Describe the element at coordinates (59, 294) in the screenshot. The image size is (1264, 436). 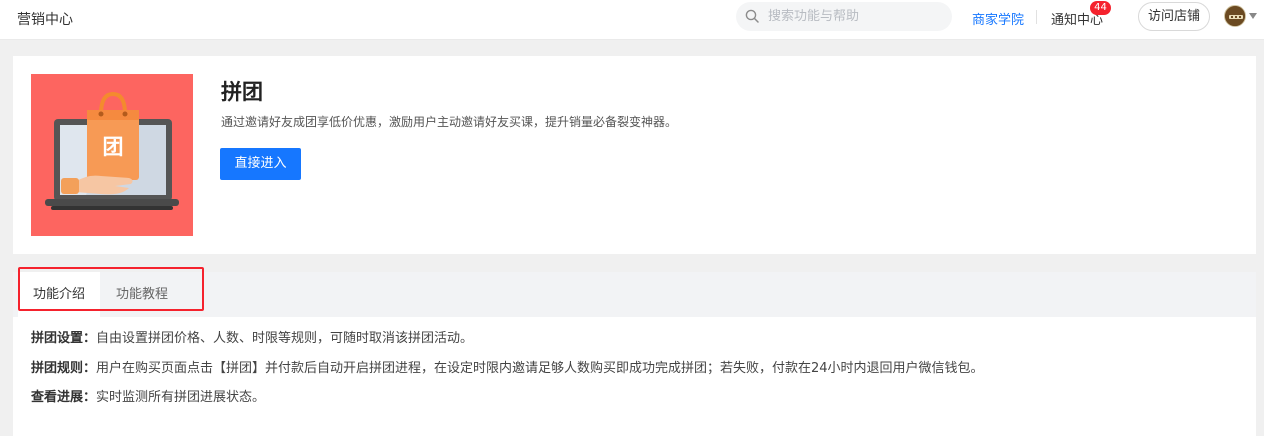
I see `tab-feature-intro: 功能介绍` at that location.